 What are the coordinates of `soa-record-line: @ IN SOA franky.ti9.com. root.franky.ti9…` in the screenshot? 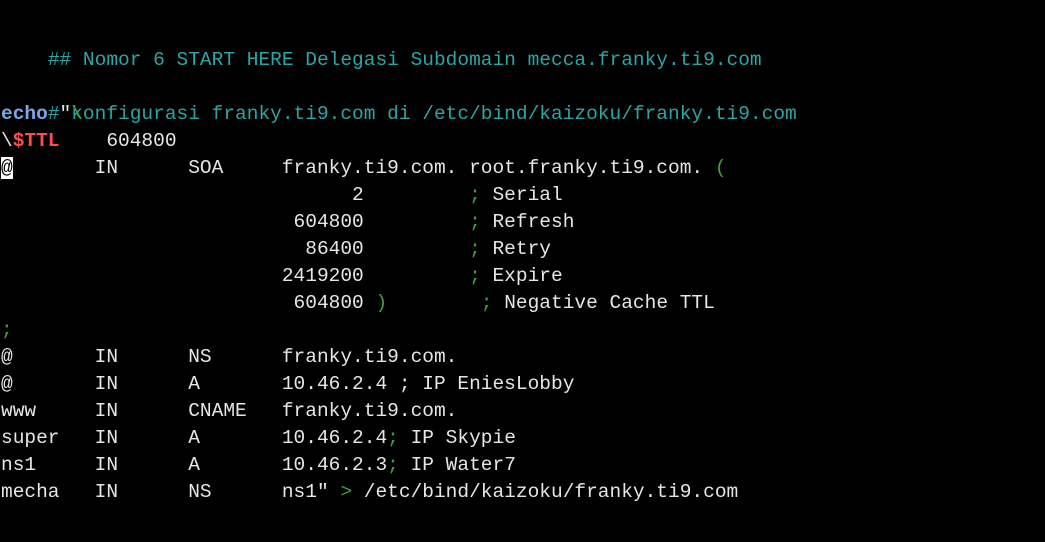 It's located at (364, 168).